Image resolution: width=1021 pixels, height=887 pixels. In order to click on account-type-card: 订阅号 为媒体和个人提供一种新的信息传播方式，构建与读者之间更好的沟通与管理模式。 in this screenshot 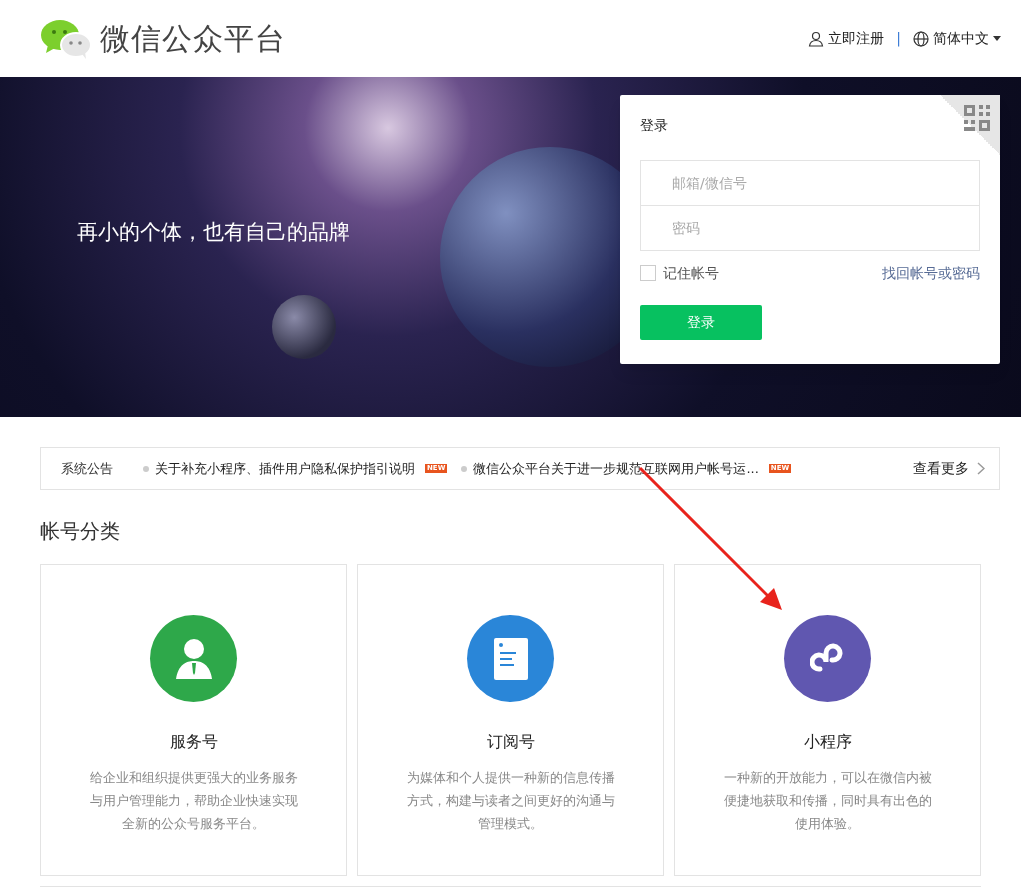, I will do `click(510, 720)`.